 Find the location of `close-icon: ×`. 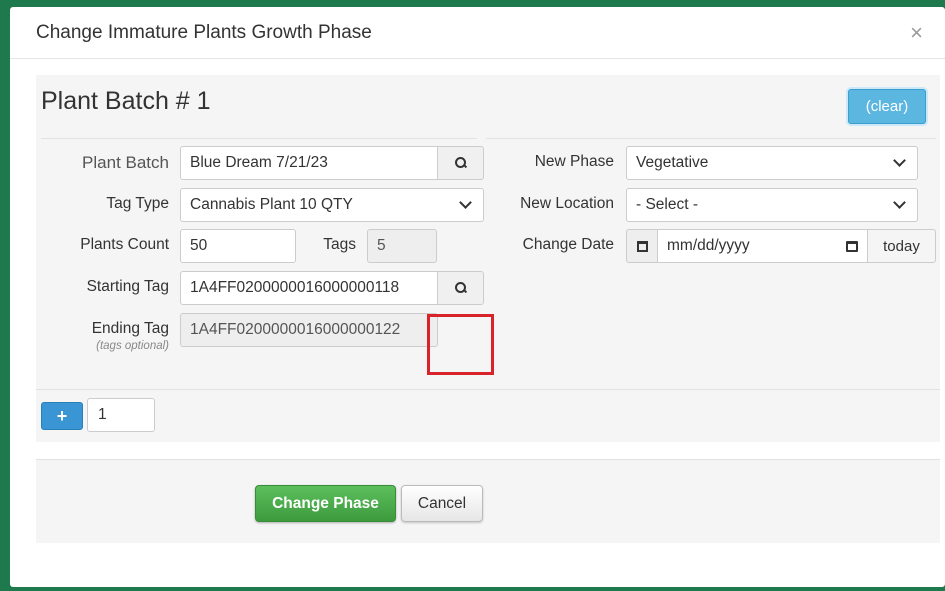

close-icon: × is located at coordinates (916, 32).